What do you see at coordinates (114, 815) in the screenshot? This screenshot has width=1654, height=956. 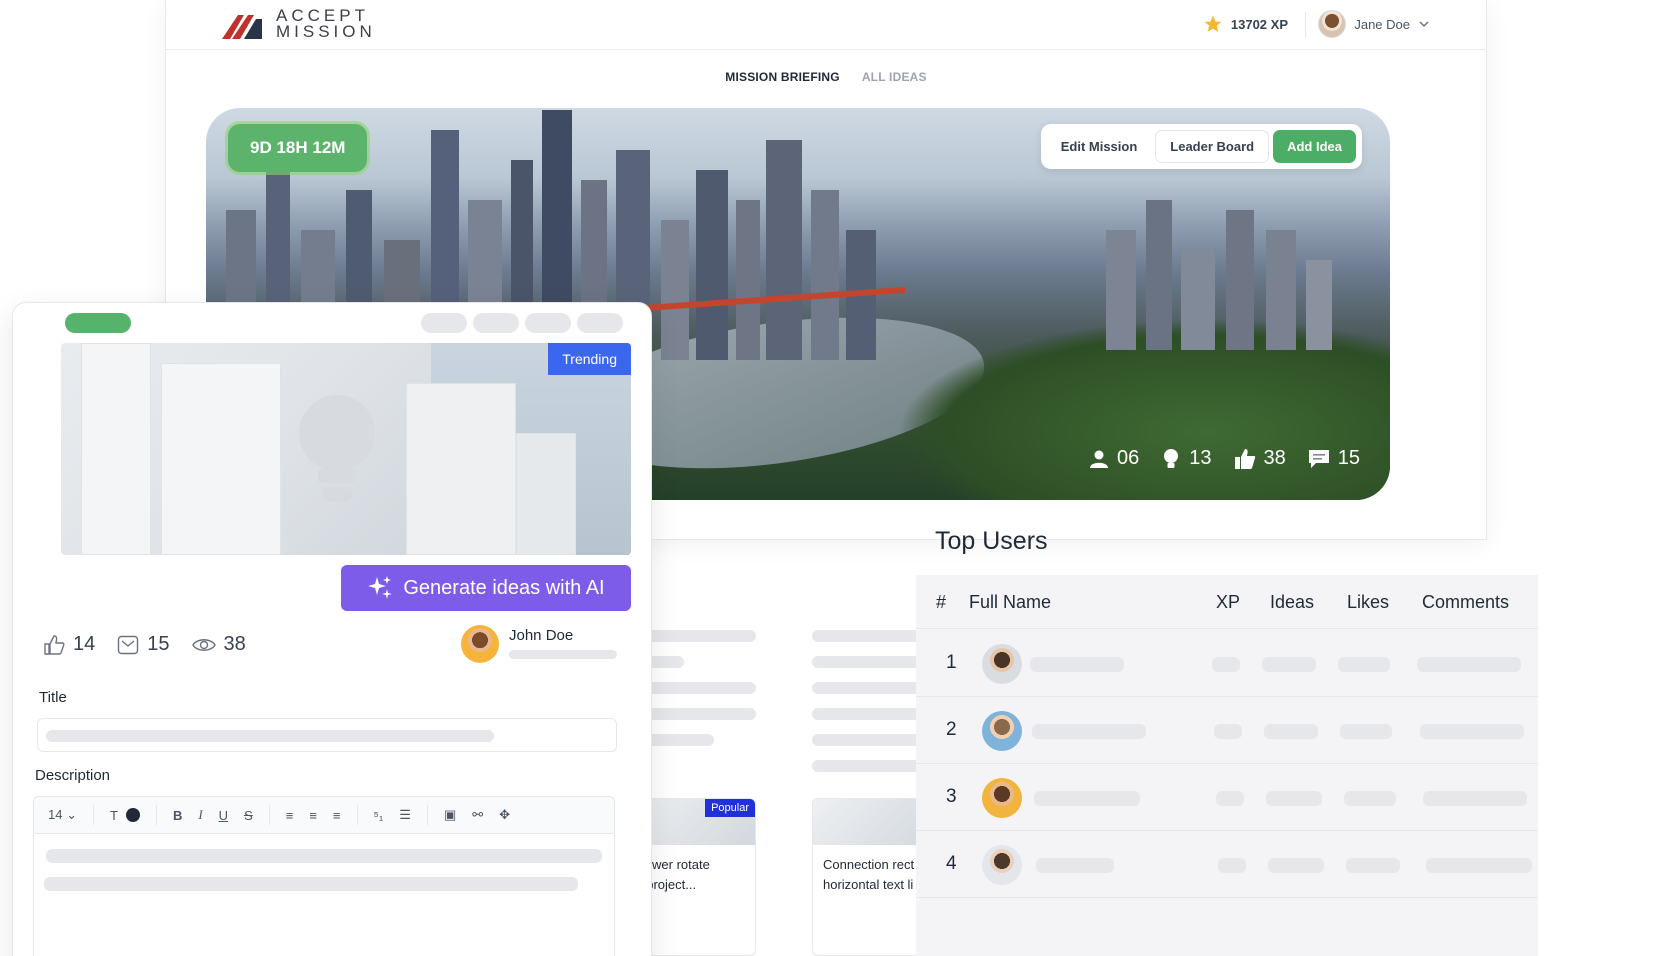 I see `text-style-icon: T` at bounding box center [114, 815].